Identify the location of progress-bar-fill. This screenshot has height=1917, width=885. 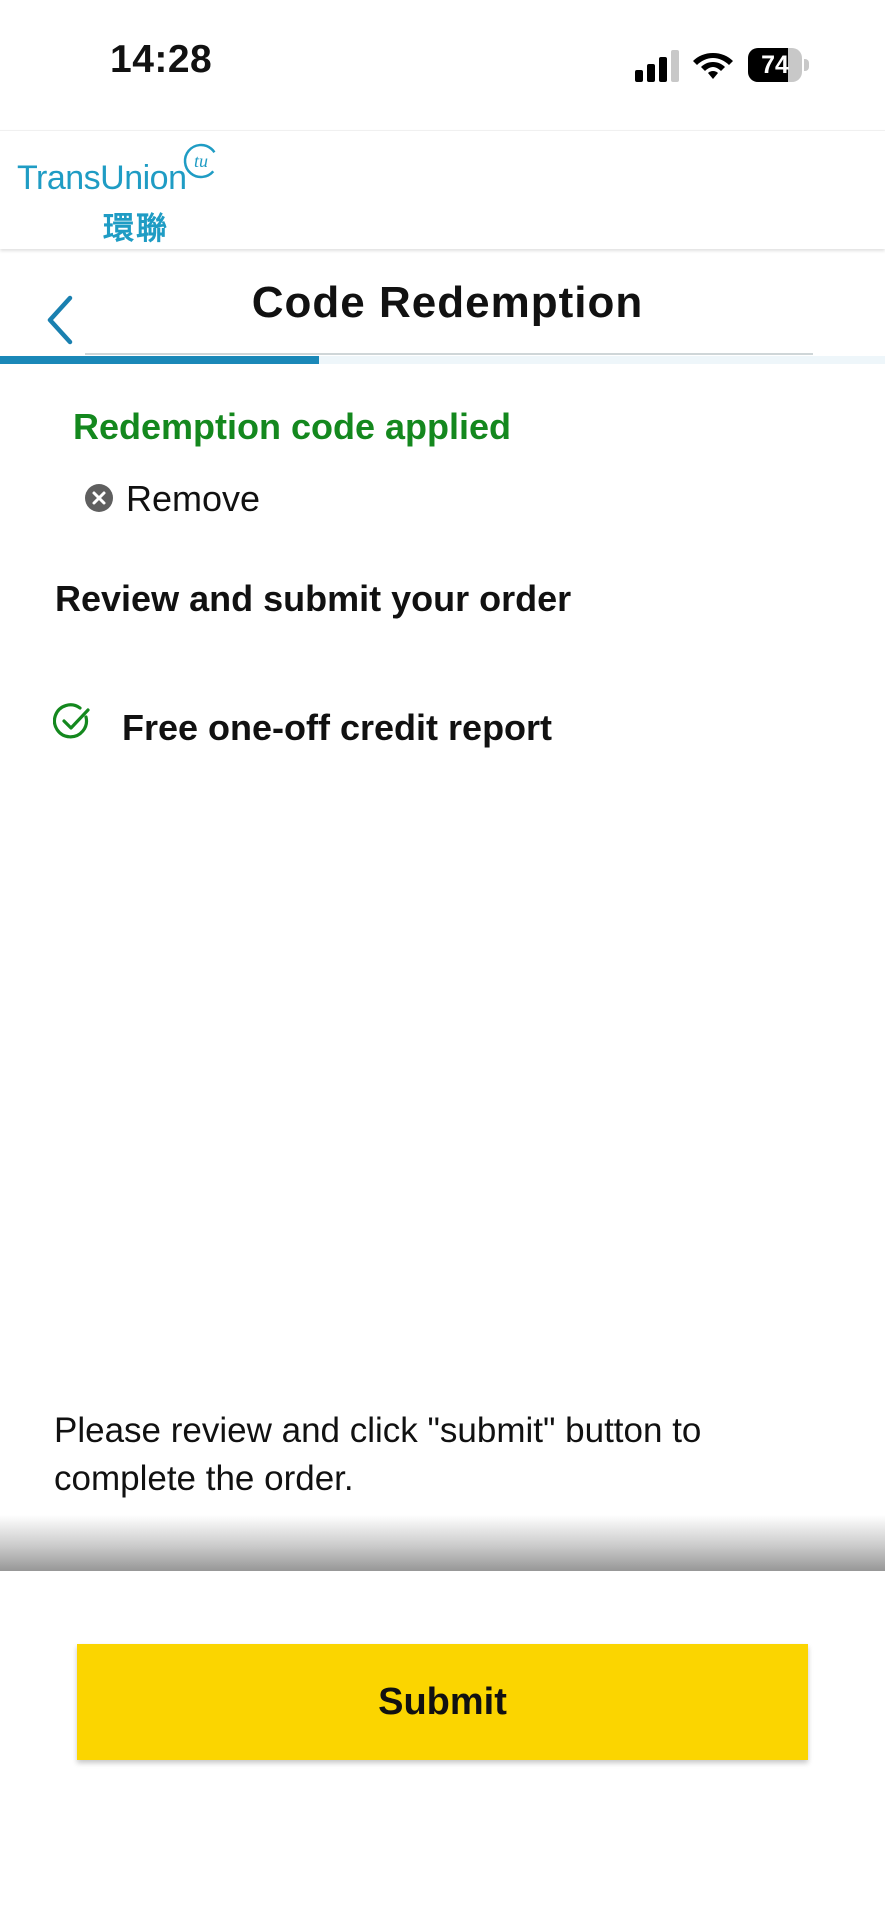
(159, 360).